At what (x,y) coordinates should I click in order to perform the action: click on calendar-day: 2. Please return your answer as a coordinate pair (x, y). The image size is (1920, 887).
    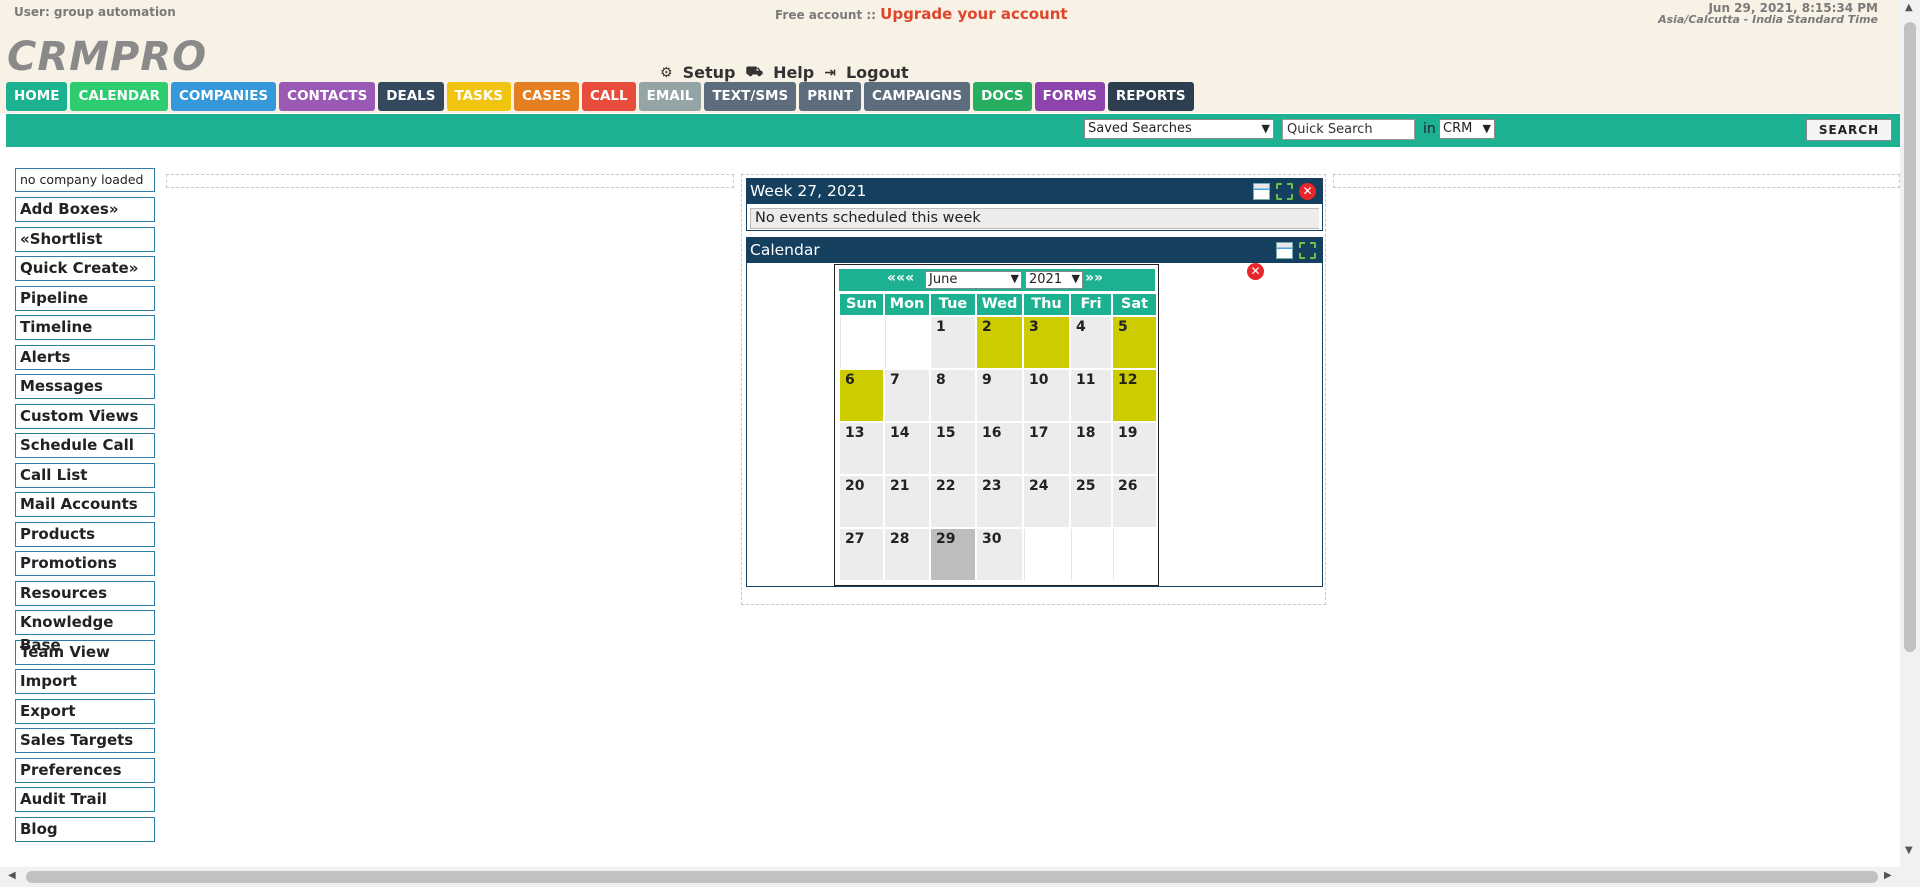
    Looking at the image, I should click on (999, 342).